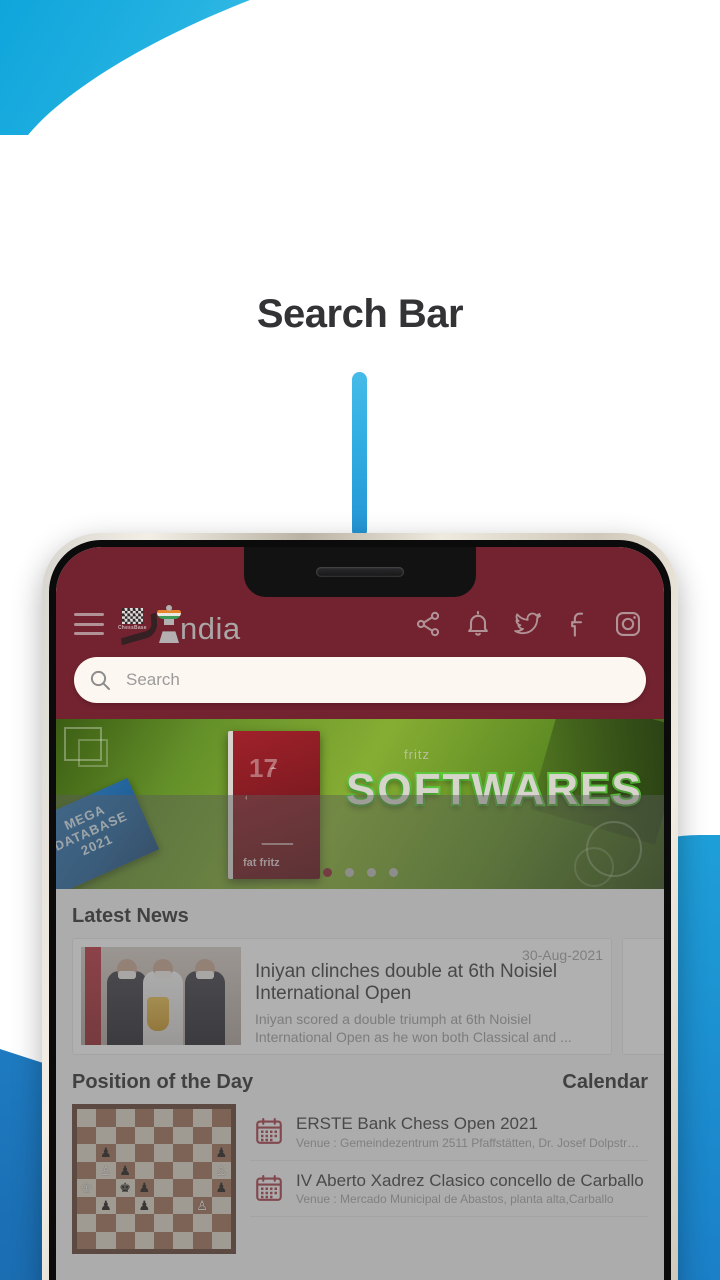 This screenshot has width=720, height=1280. I want to click on callout-pointer-line, so click(359, 455).